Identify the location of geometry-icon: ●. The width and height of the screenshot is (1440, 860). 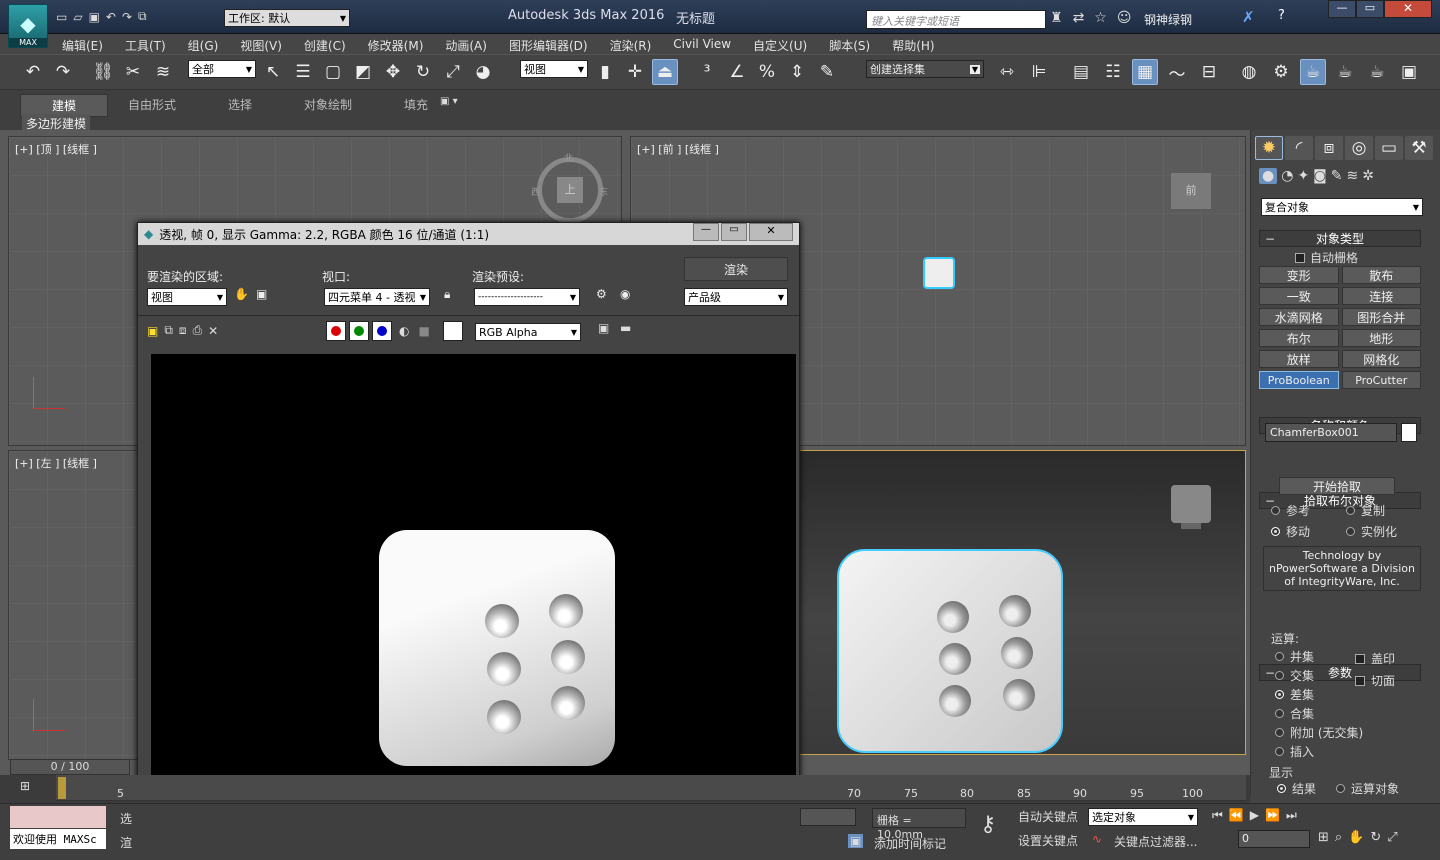
(1268, 176).